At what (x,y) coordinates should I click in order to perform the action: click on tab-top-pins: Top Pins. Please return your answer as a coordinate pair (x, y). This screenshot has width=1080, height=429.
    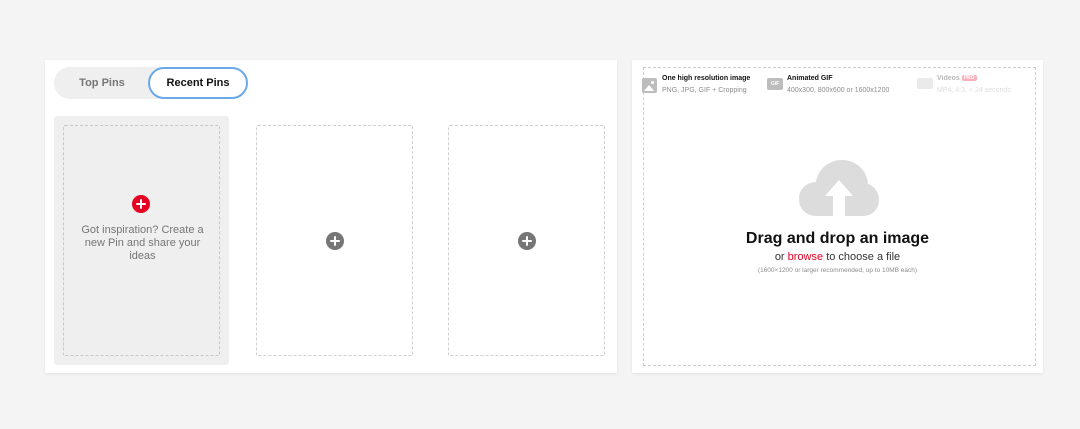
    Looking at the image, I should click on (102, 83).